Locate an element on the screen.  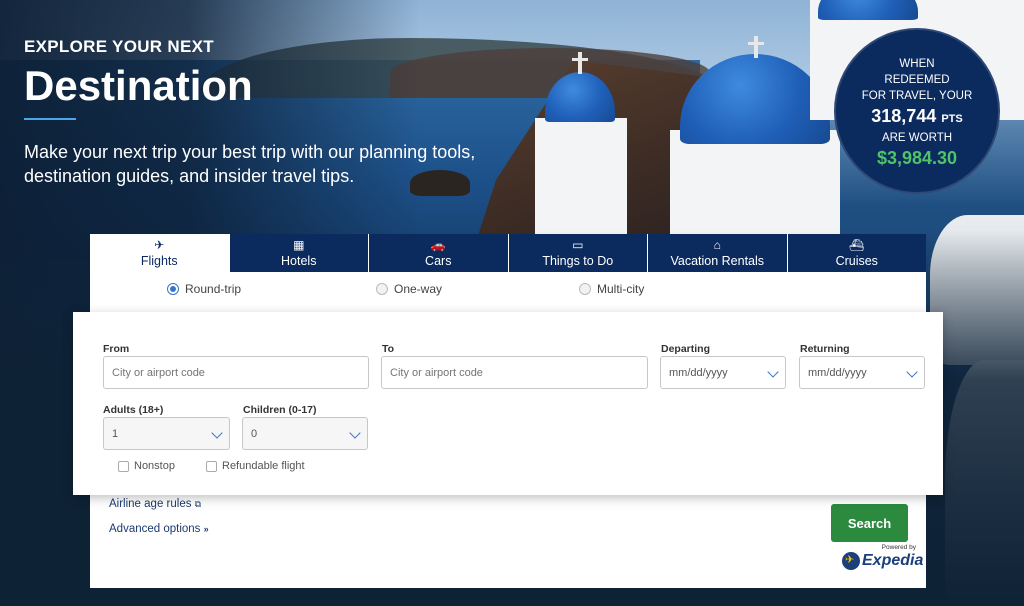
big-cross-icon is located at coordinates (756, 47).